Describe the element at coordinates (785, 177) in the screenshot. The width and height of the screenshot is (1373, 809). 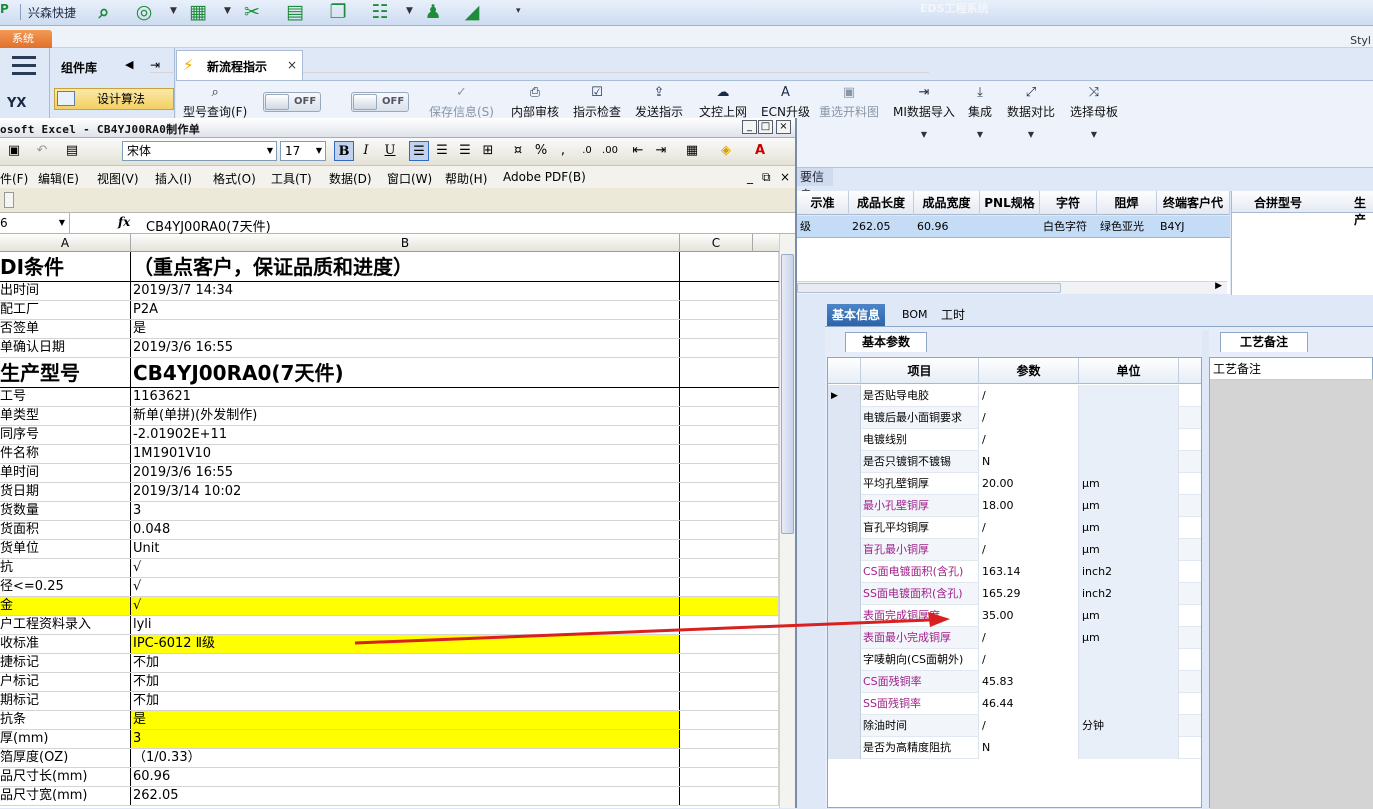
I see `close-icon: ×` at that location.